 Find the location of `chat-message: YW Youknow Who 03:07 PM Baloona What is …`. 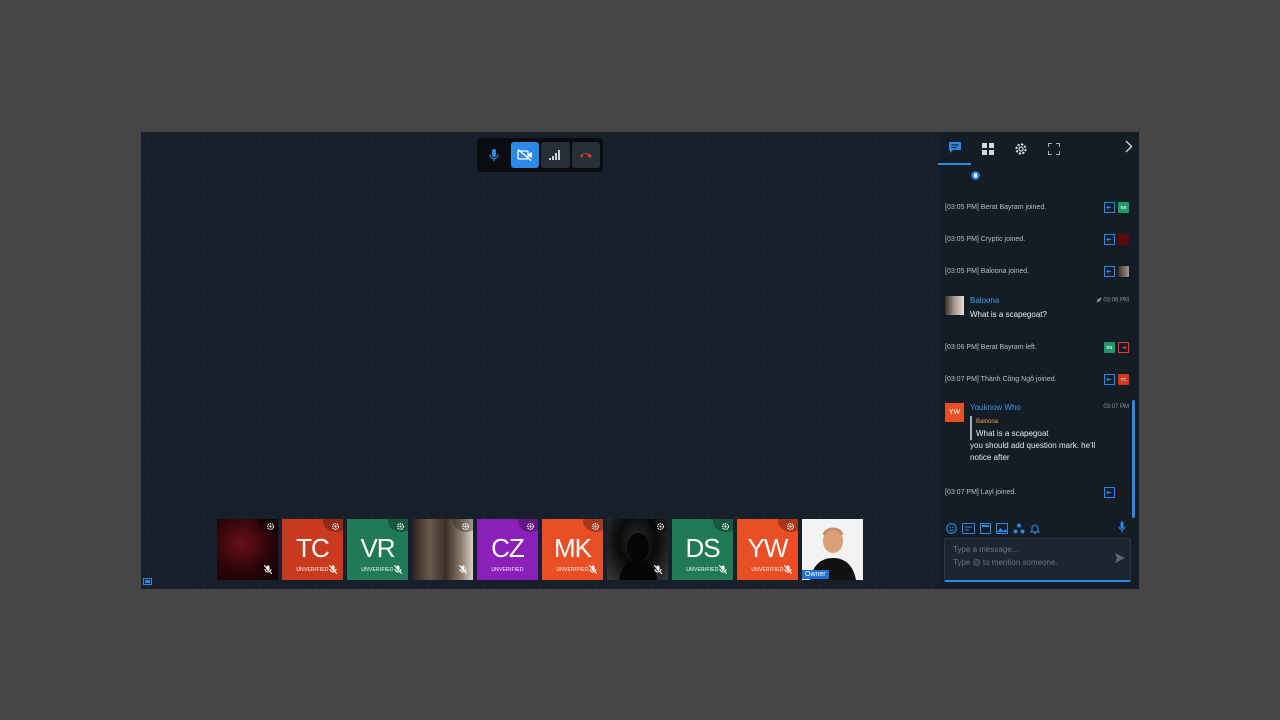

chat-message: YW Youknow Who 03:07 PM Baloona What is … is located at coordinates (1037, 433).